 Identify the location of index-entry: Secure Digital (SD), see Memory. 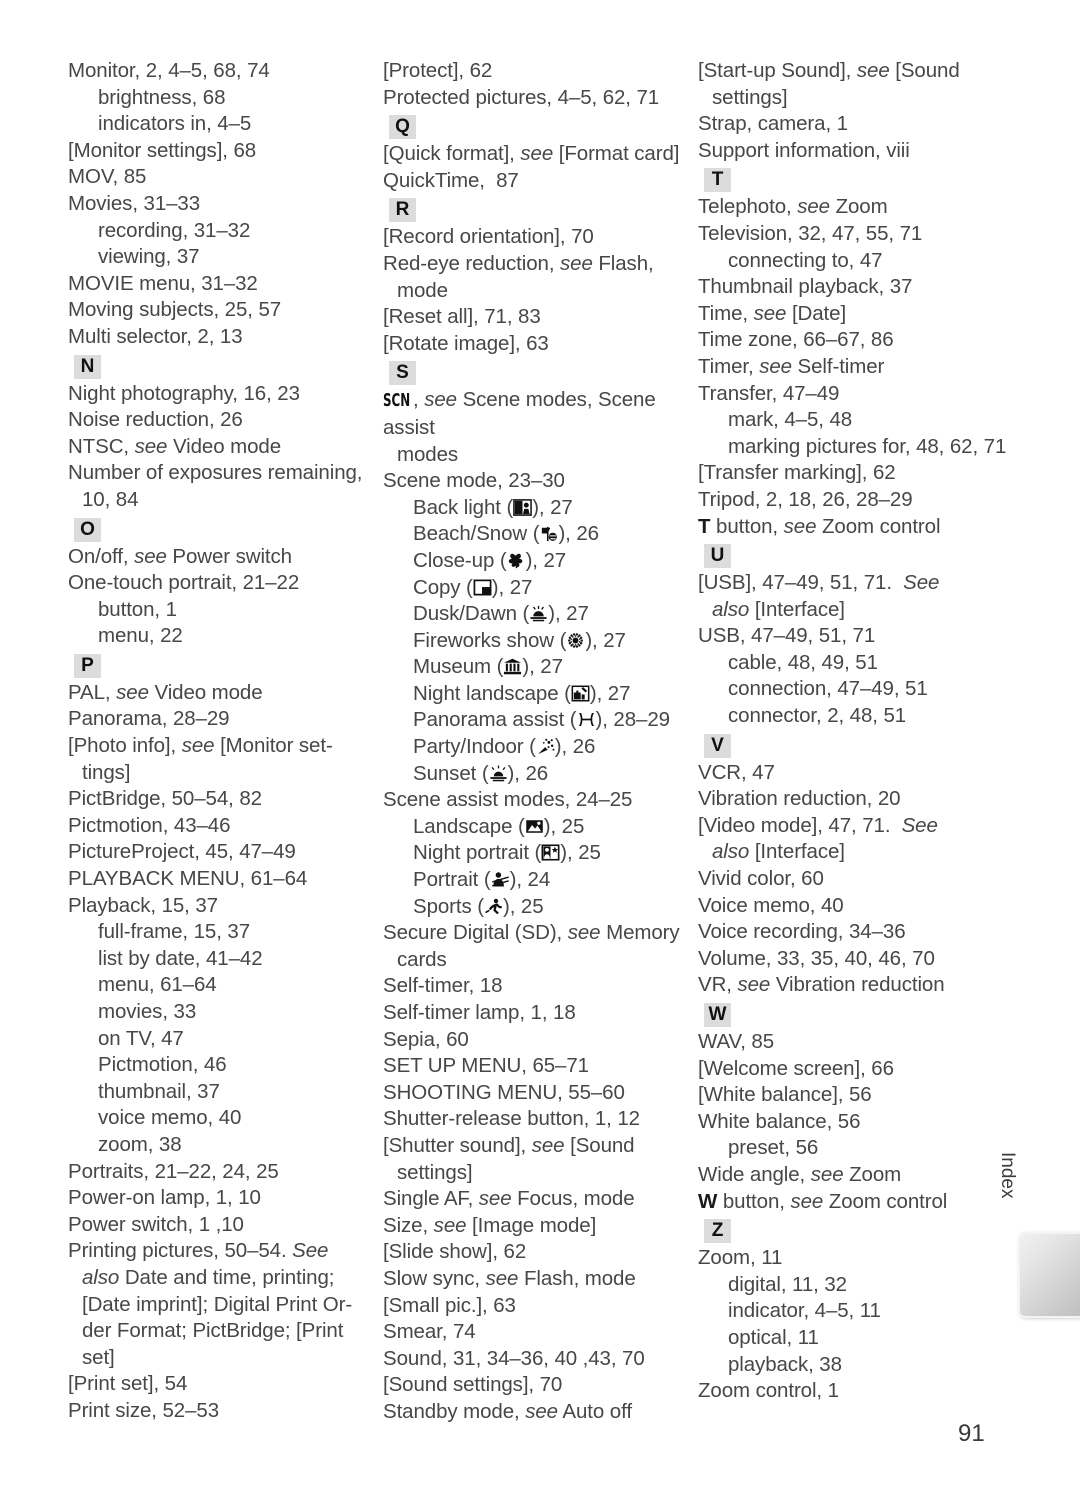
(536, 933).